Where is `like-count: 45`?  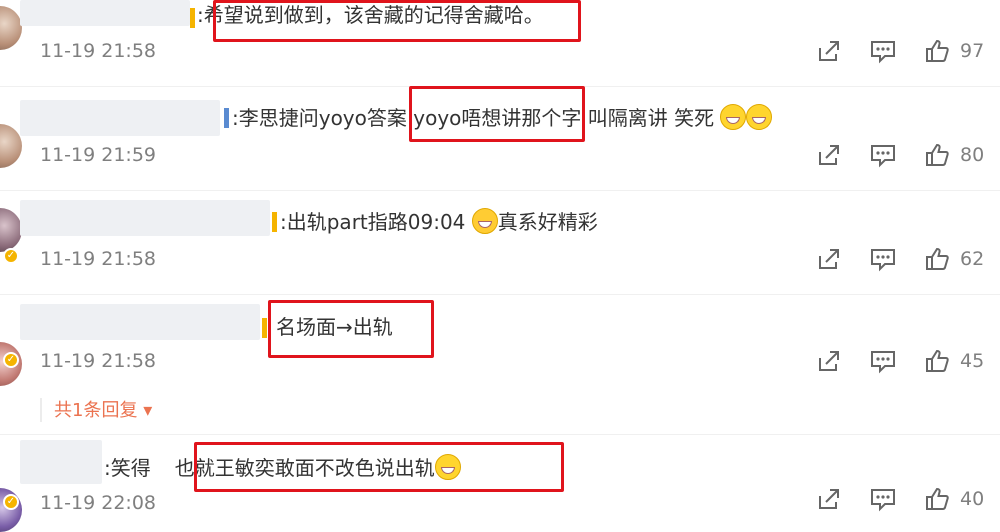 like-count: 45 is located at coordinates (972, 361).